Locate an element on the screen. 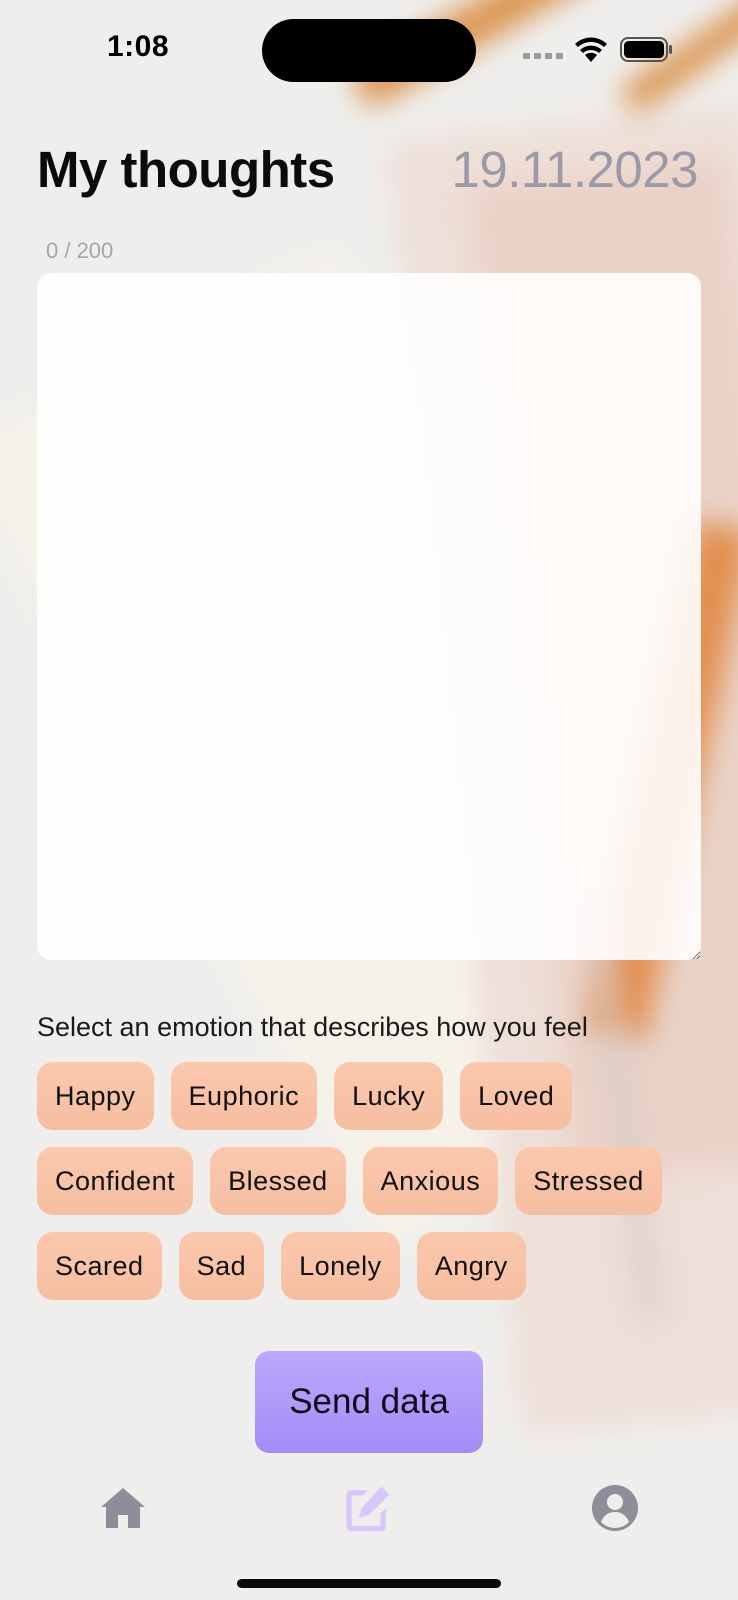  battery-icon is located at coordinates (646, 49).